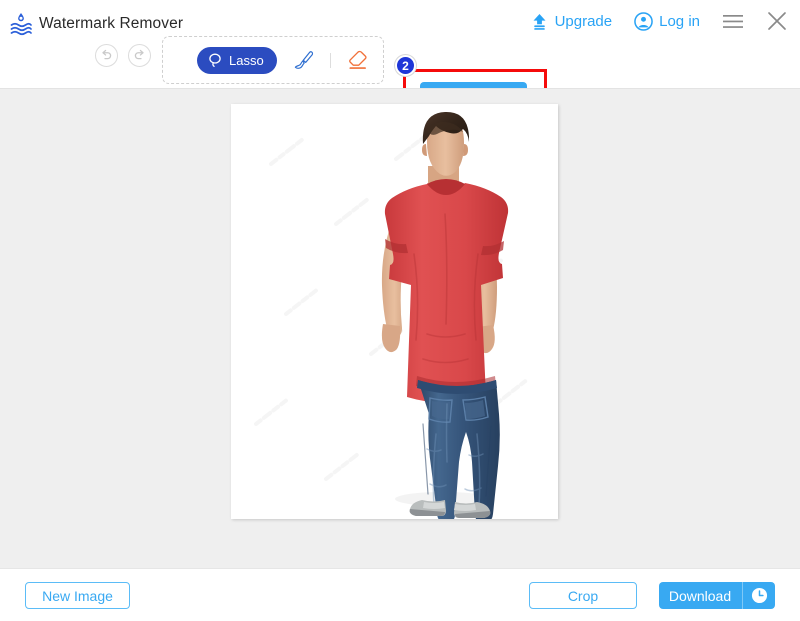 The width and height of the screenshot is (800, 621). I want to click on close-button, so click(777, 21).